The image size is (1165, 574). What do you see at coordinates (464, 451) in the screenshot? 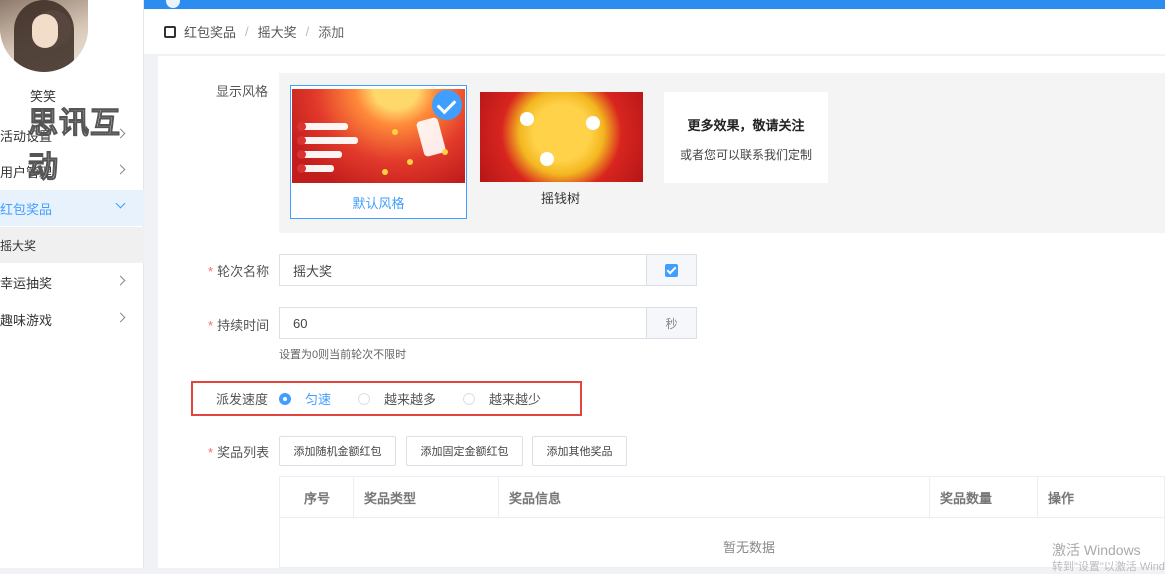
I see `add-fixed-red-packet-button: 添加固定金额红包` at bounding box center [464, 451].